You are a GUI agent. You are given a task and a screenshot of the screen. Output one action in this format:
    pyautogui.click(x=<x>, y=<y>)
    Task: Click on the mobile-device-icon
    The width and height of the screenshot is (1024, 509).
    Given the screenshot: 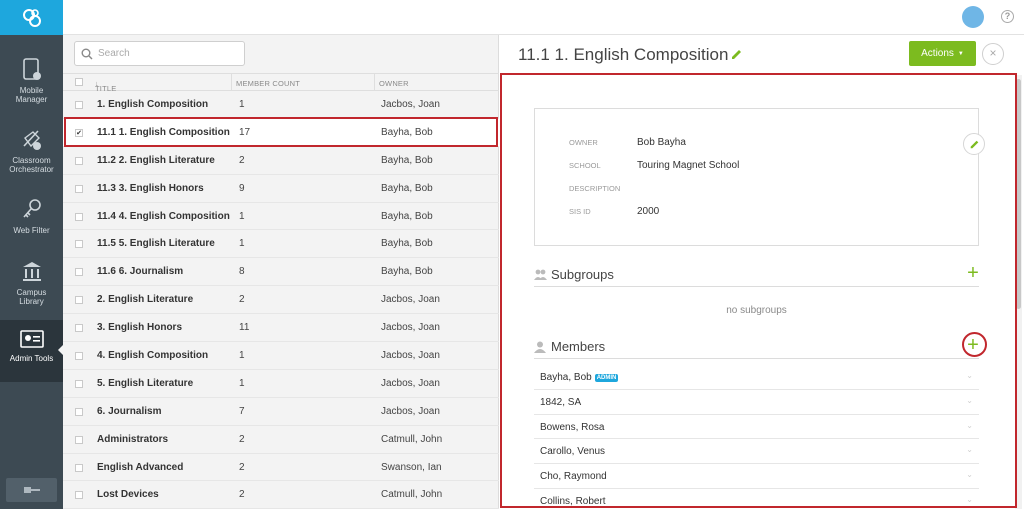 What is the action you would take?
    pyautogui.click(x=31, y=69)
    